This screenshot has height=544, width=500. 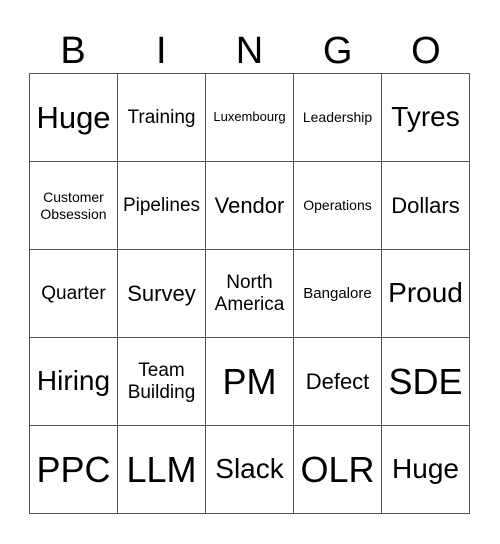 I want to click on cell-text: Operations, so click(x=337, y=205).